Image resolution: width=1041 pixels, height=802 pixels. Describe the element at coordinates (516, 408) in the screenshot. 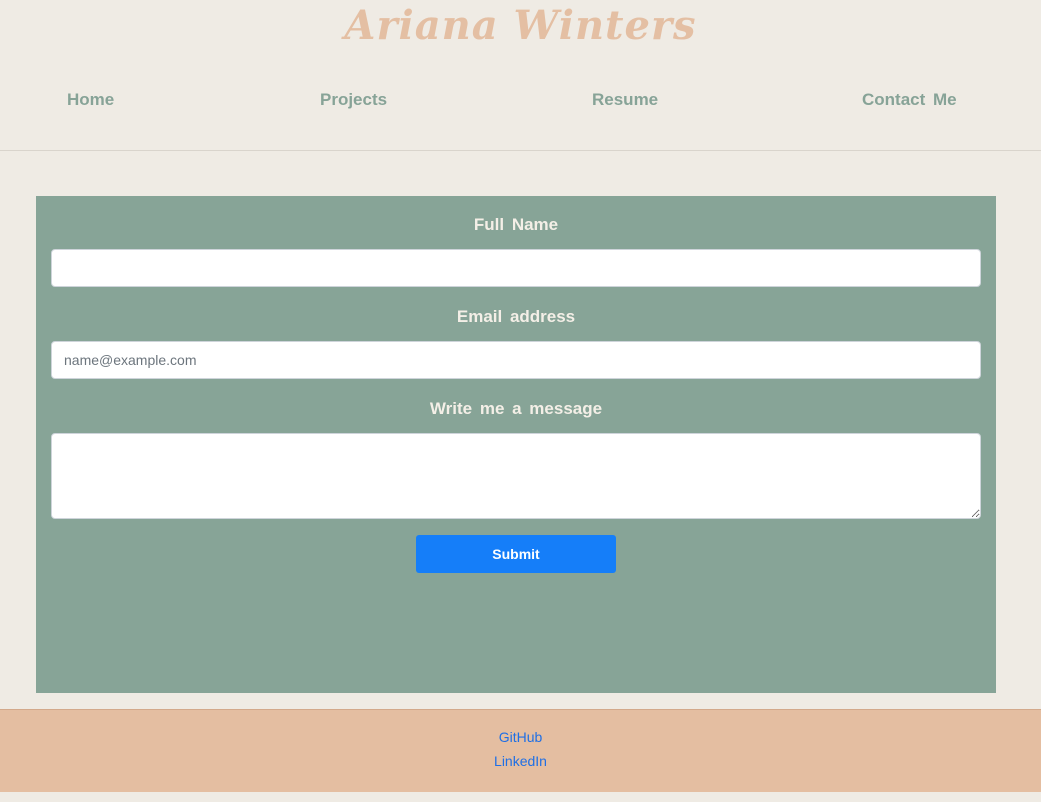

I see `message-label: Write me a message` at that location.